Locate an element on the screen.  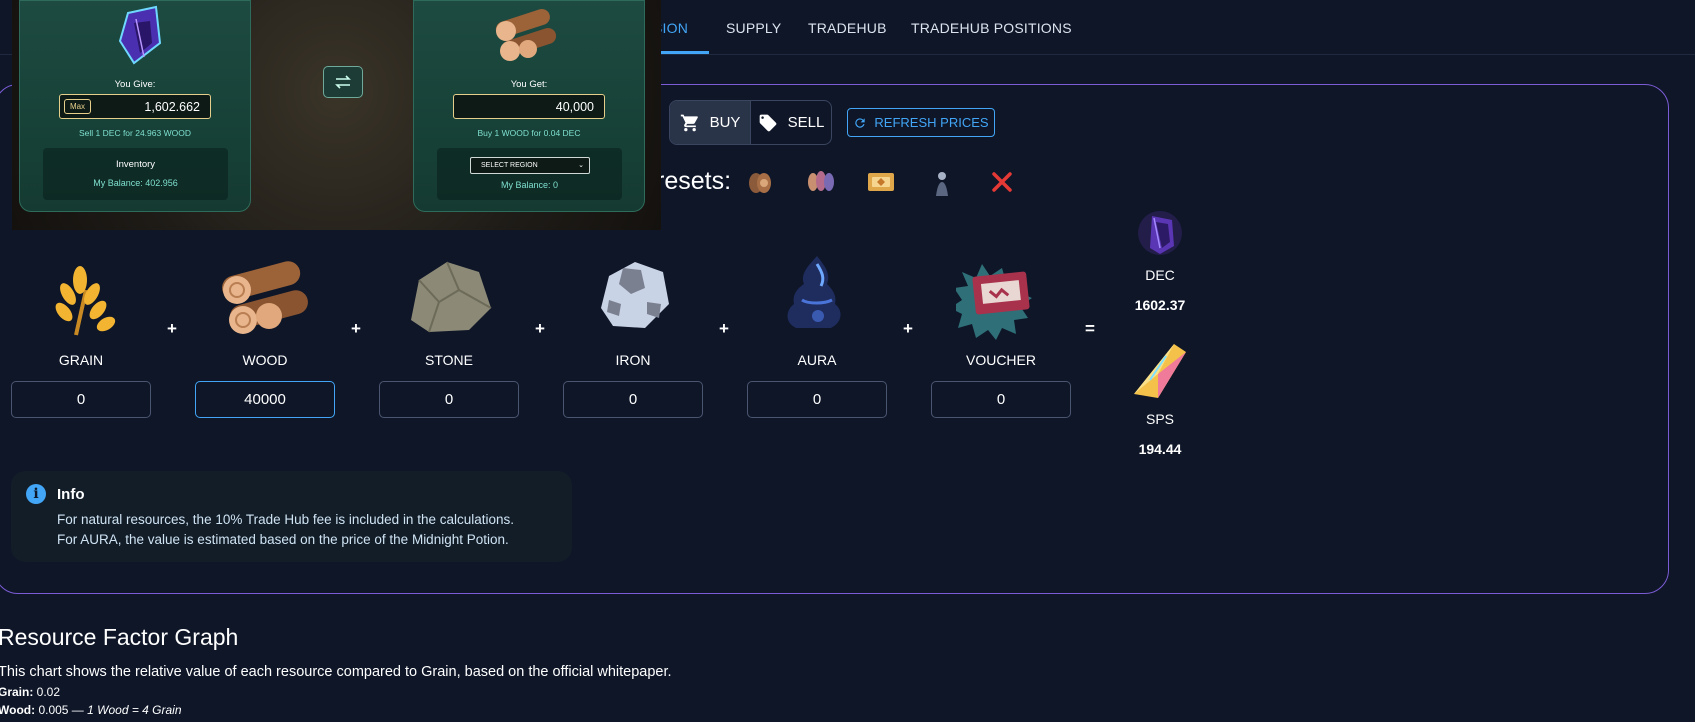
resource-wood: WOOD is located at coordinates (265, 331).